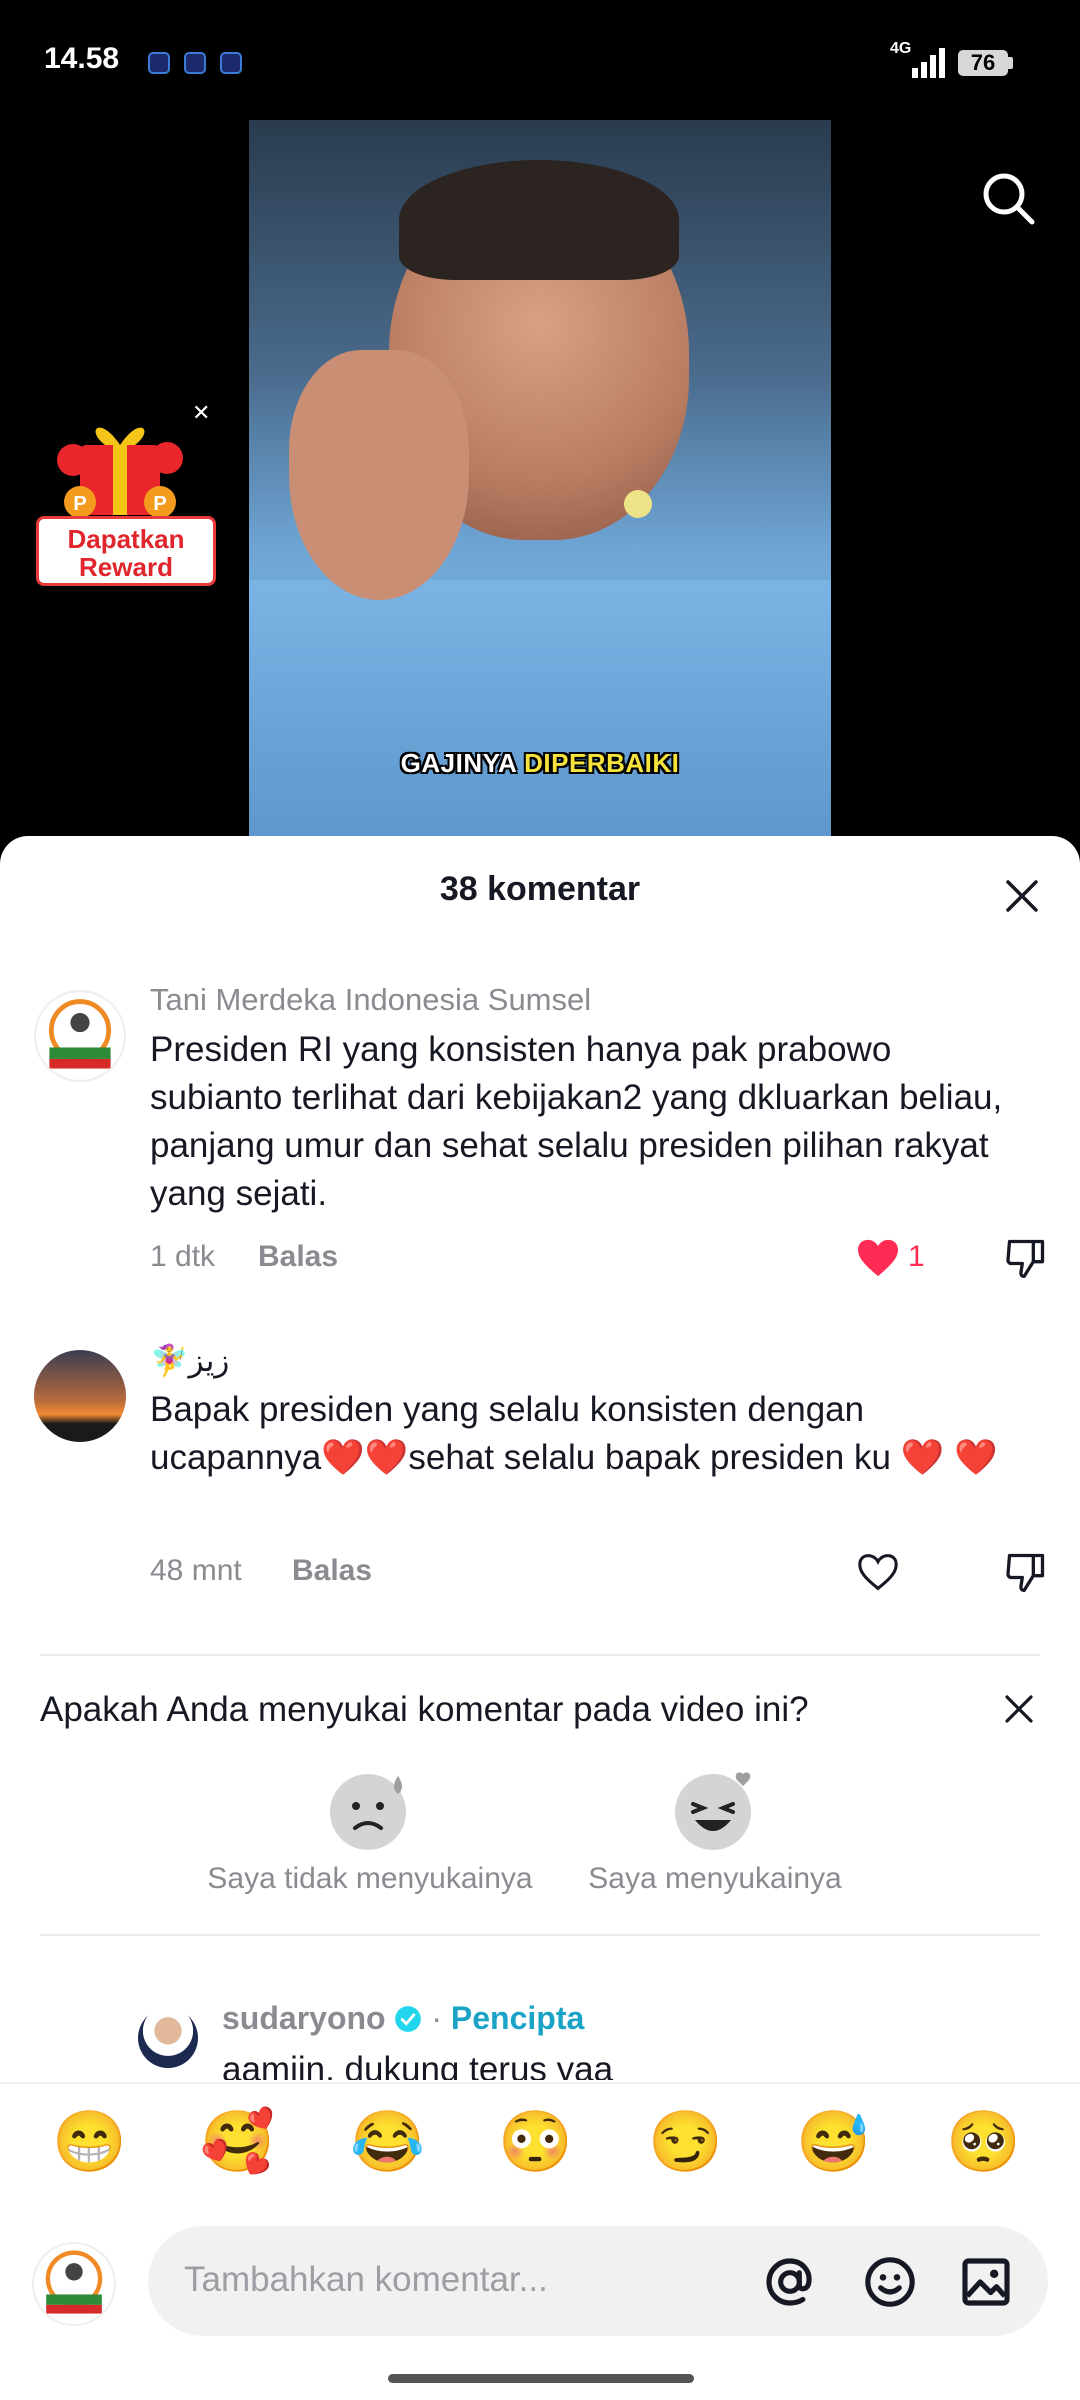 The width and height of the screenshot is (1080, 2400). What do you see at coordinates (638, 504) in the screenshot?
I see `video-mic` at bounding box center [638, 504].